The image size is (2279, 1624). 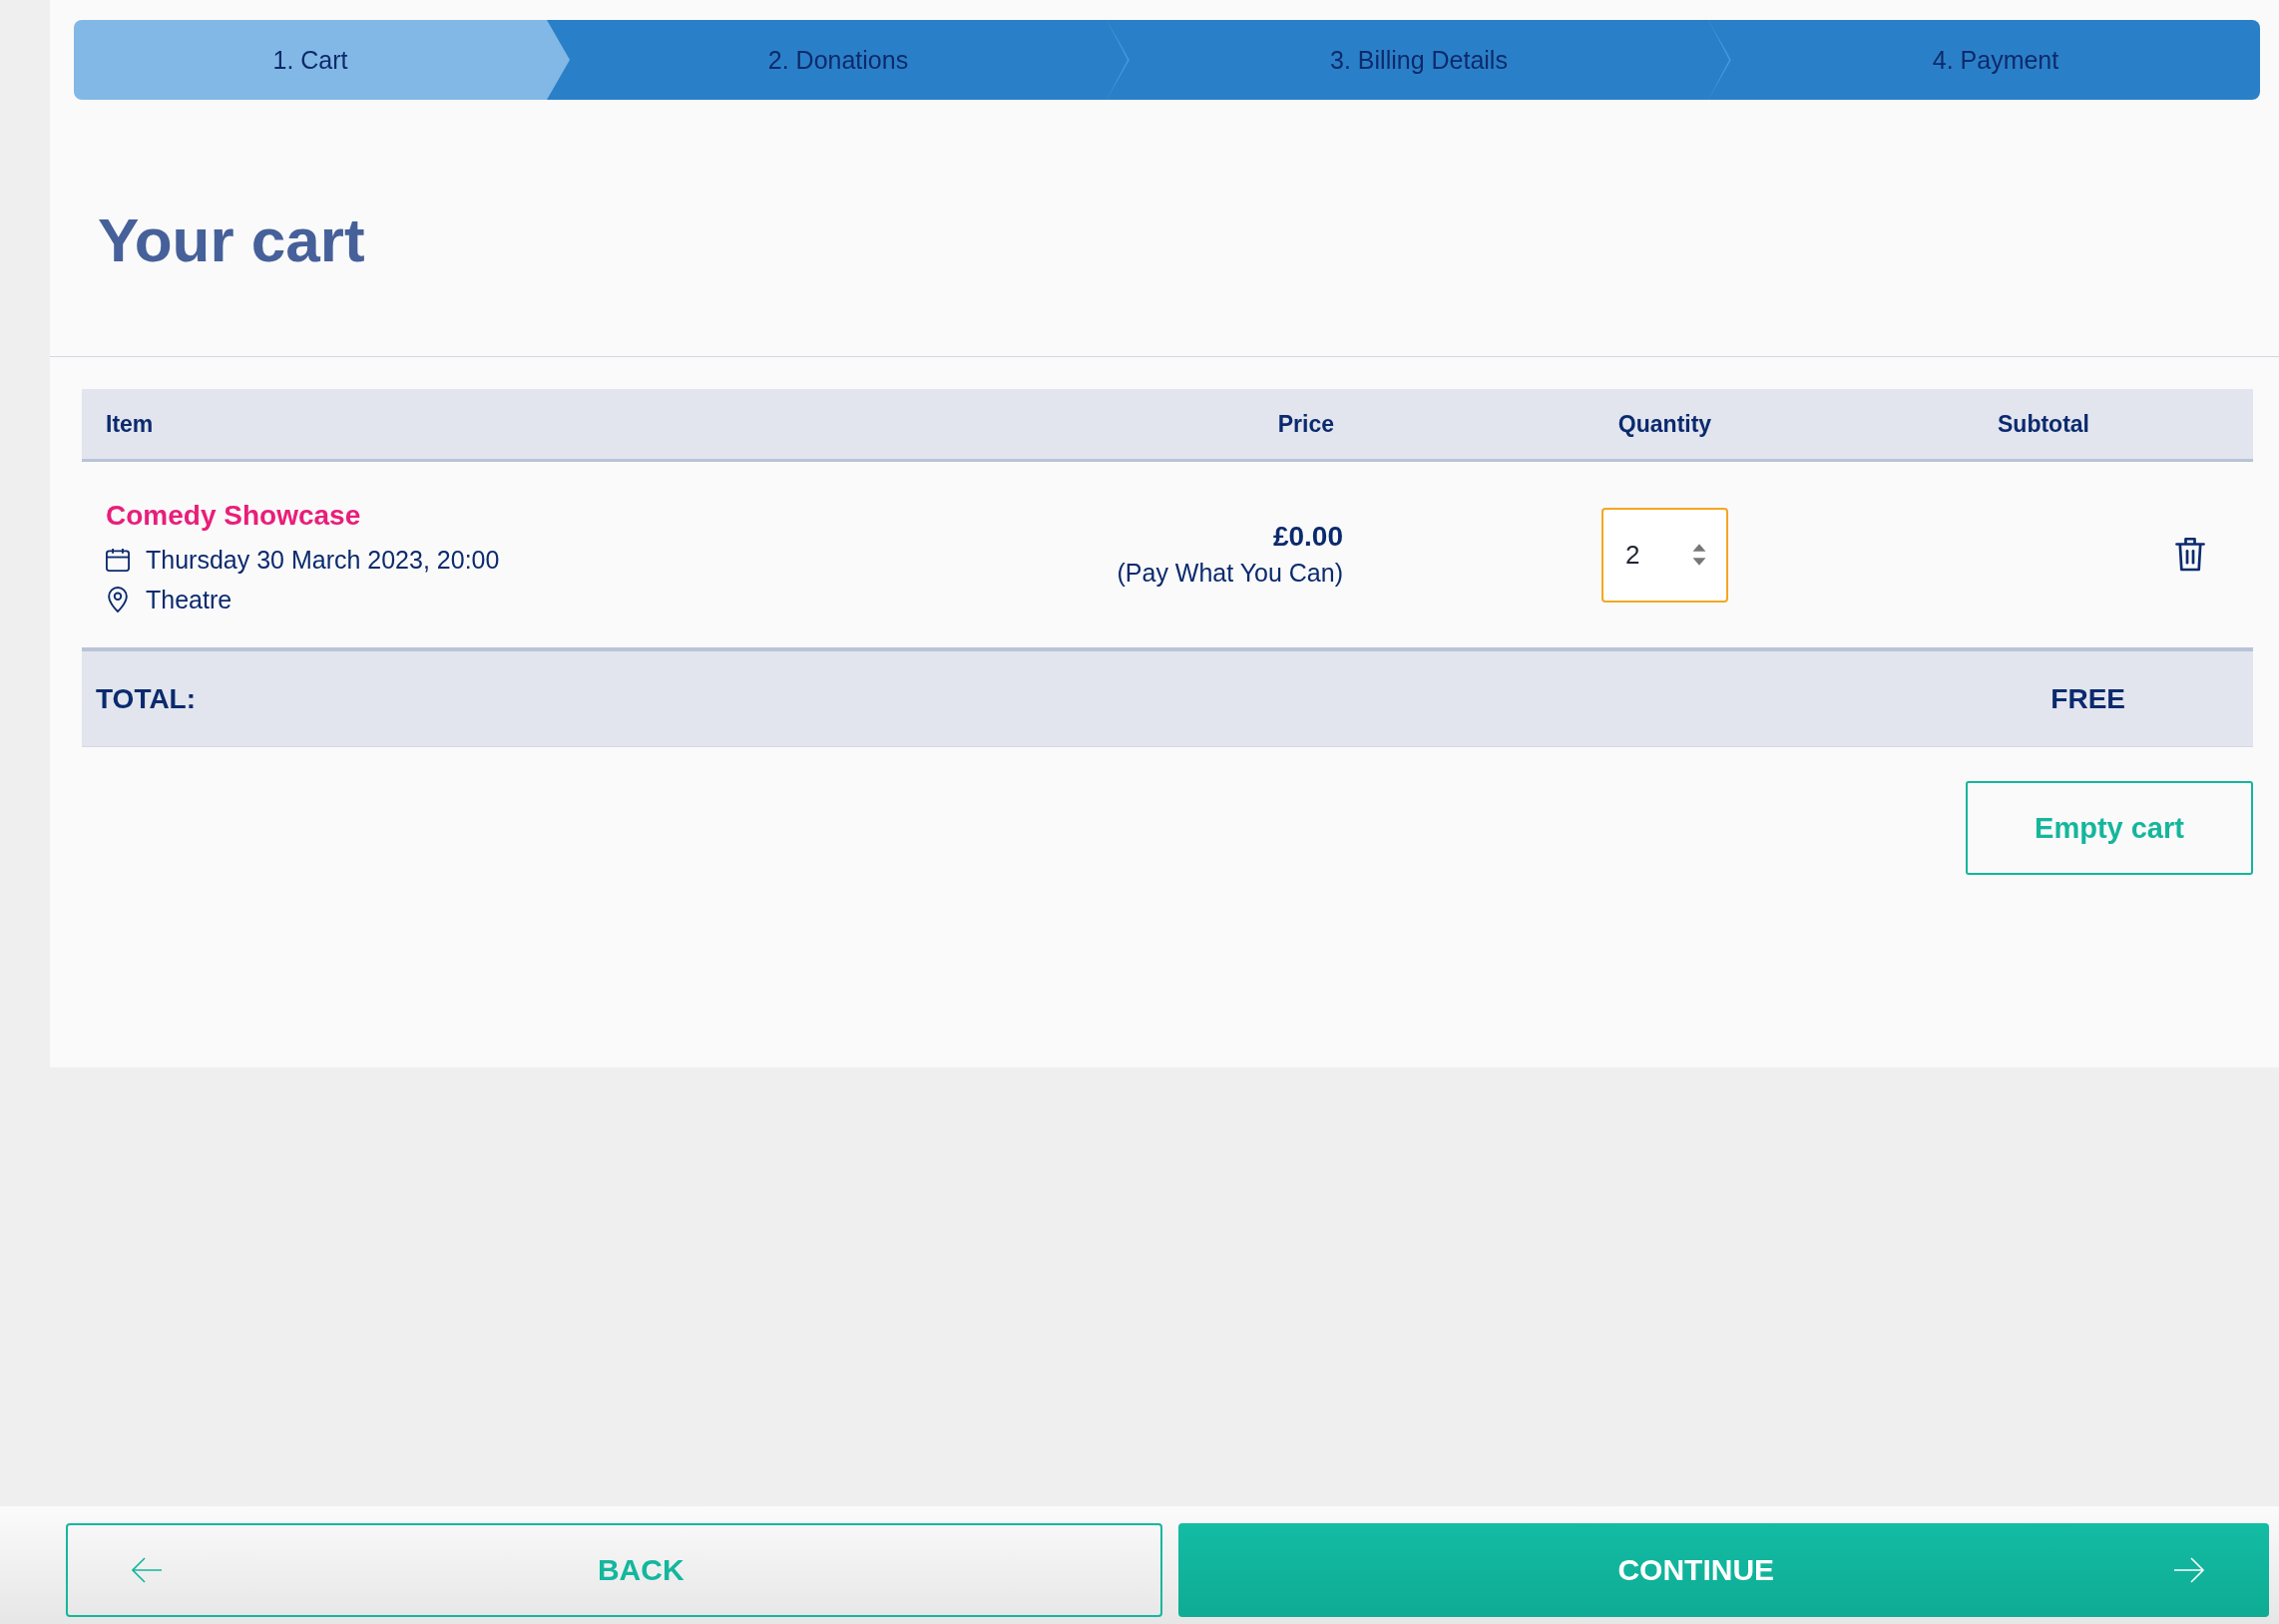 What do you see at coordinates (614, 1570) in the screenshot?
I see `back-button: BACK` at bounding box center [614, 1570].